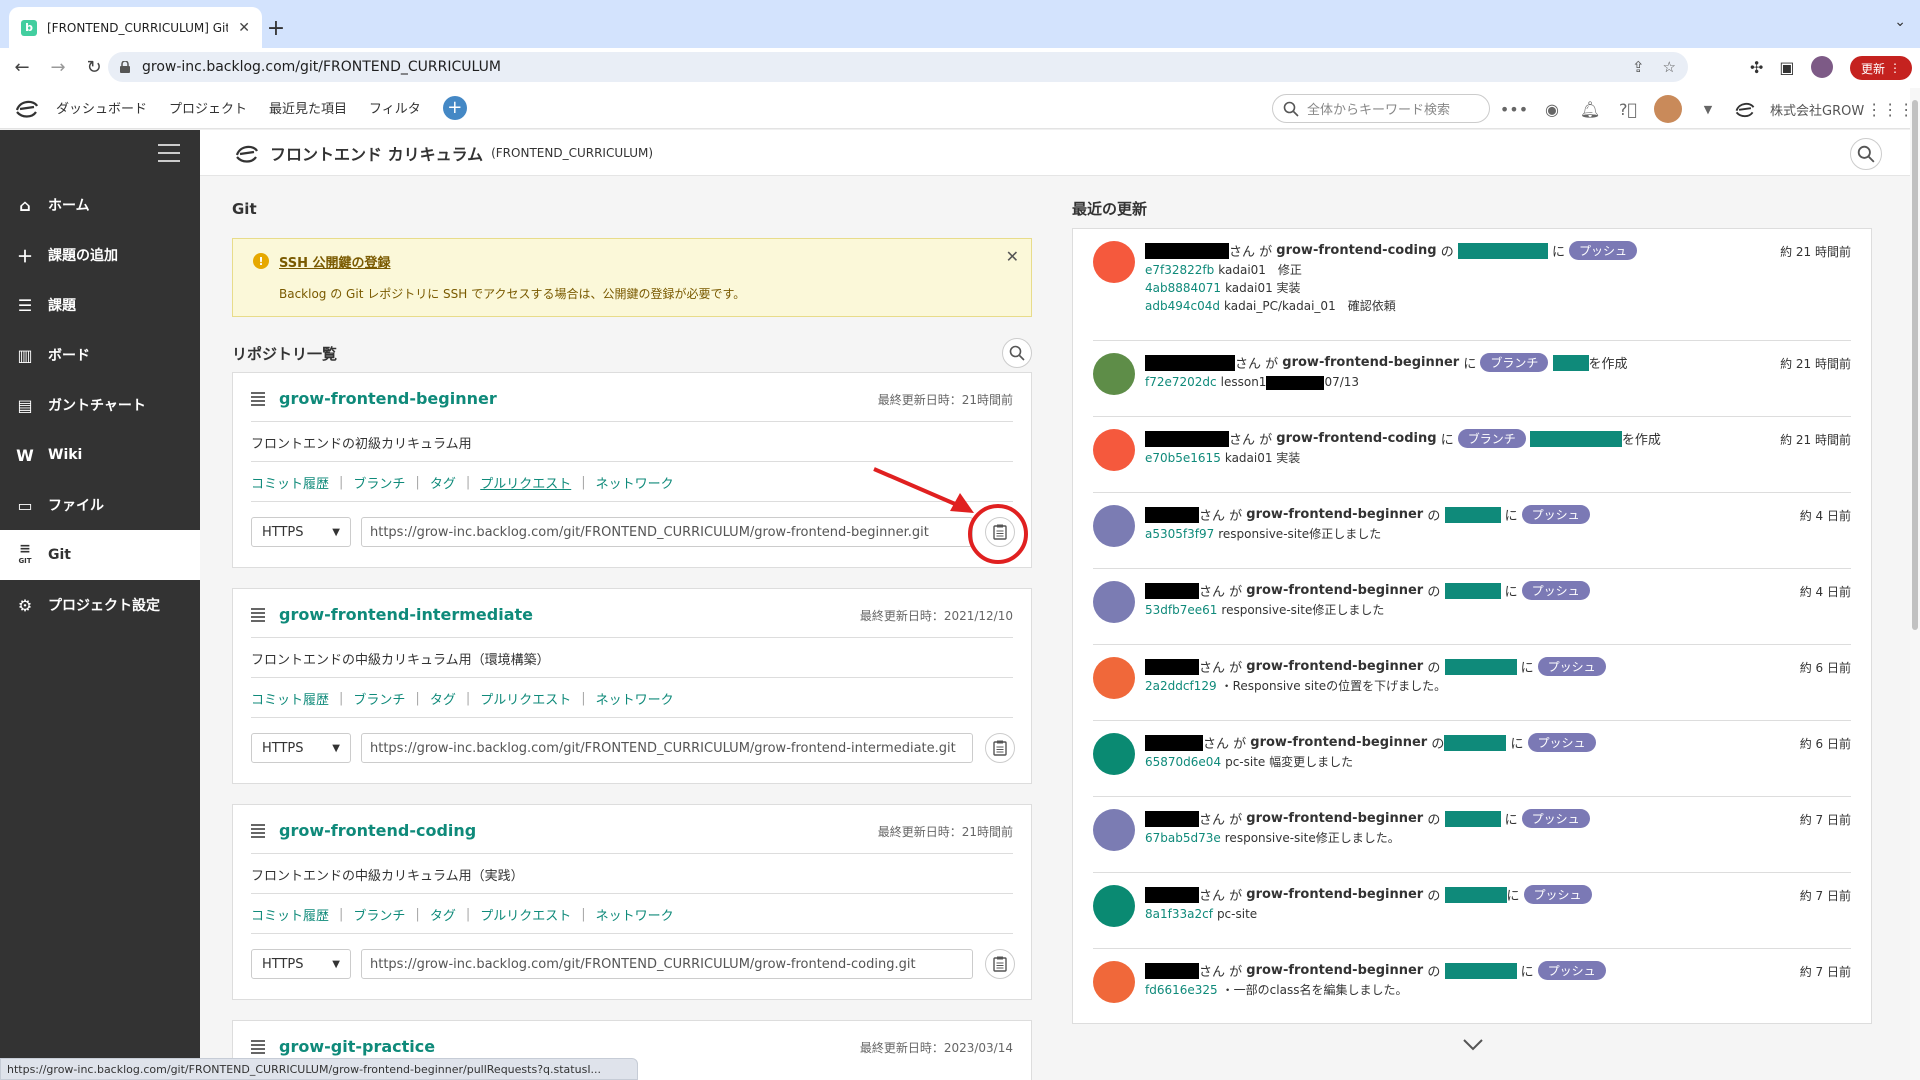 This screenshot has height=1080, width=1920. Describe the element at coordinates (1638, 67) in the screenshot. I see `share-icon: ⇪` at that location.